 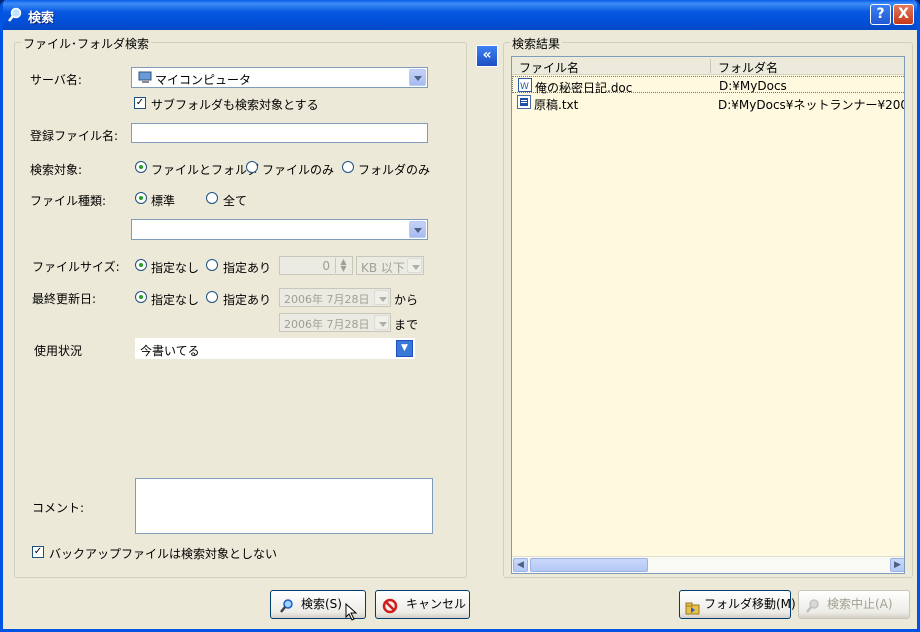 I want to click on scroll-right-icon: ▶, so click(x=897, y=565).